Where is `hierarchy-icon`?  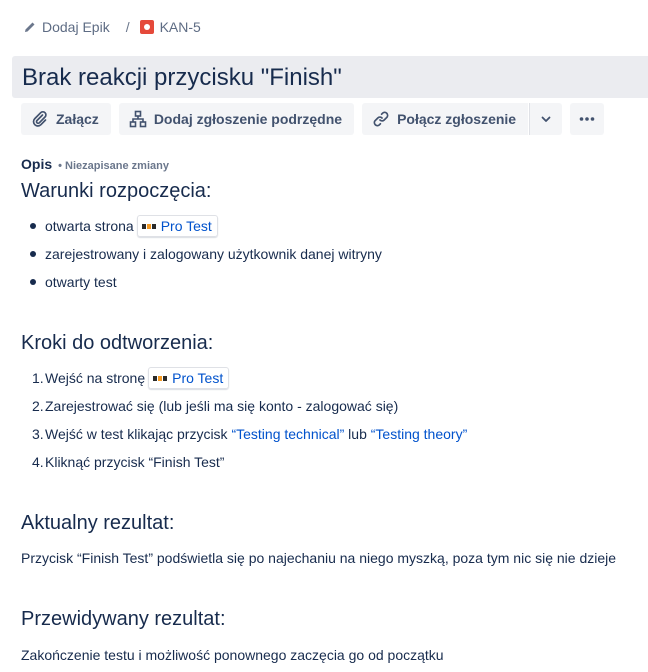 hierarchy-icon is located at coordinates (138, 119).